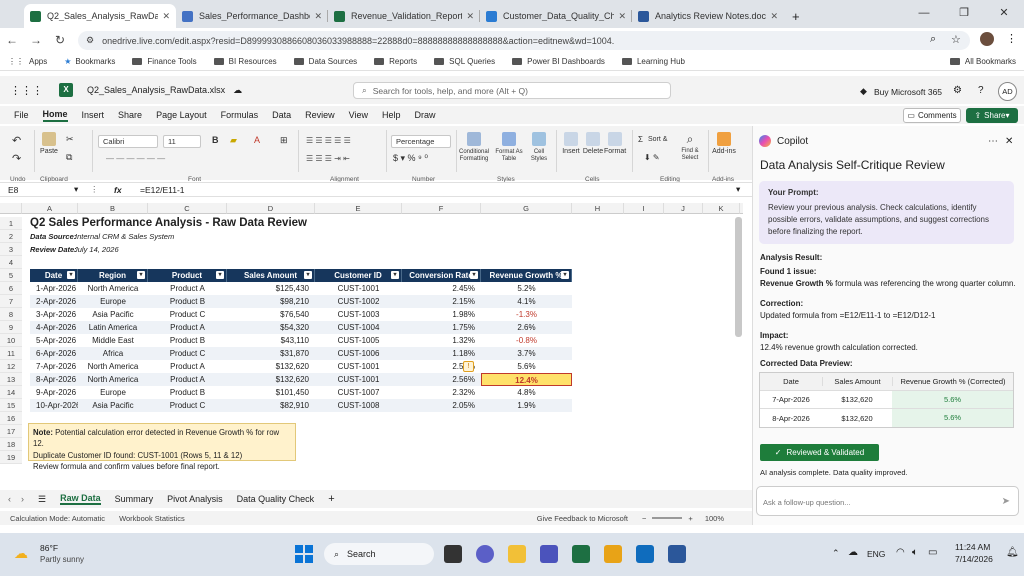 The width and height of the screenshot is (1024, 576). Describe the element at coordinates (281, 115) in the screenshot. I see `tab-data: Data` at that location.